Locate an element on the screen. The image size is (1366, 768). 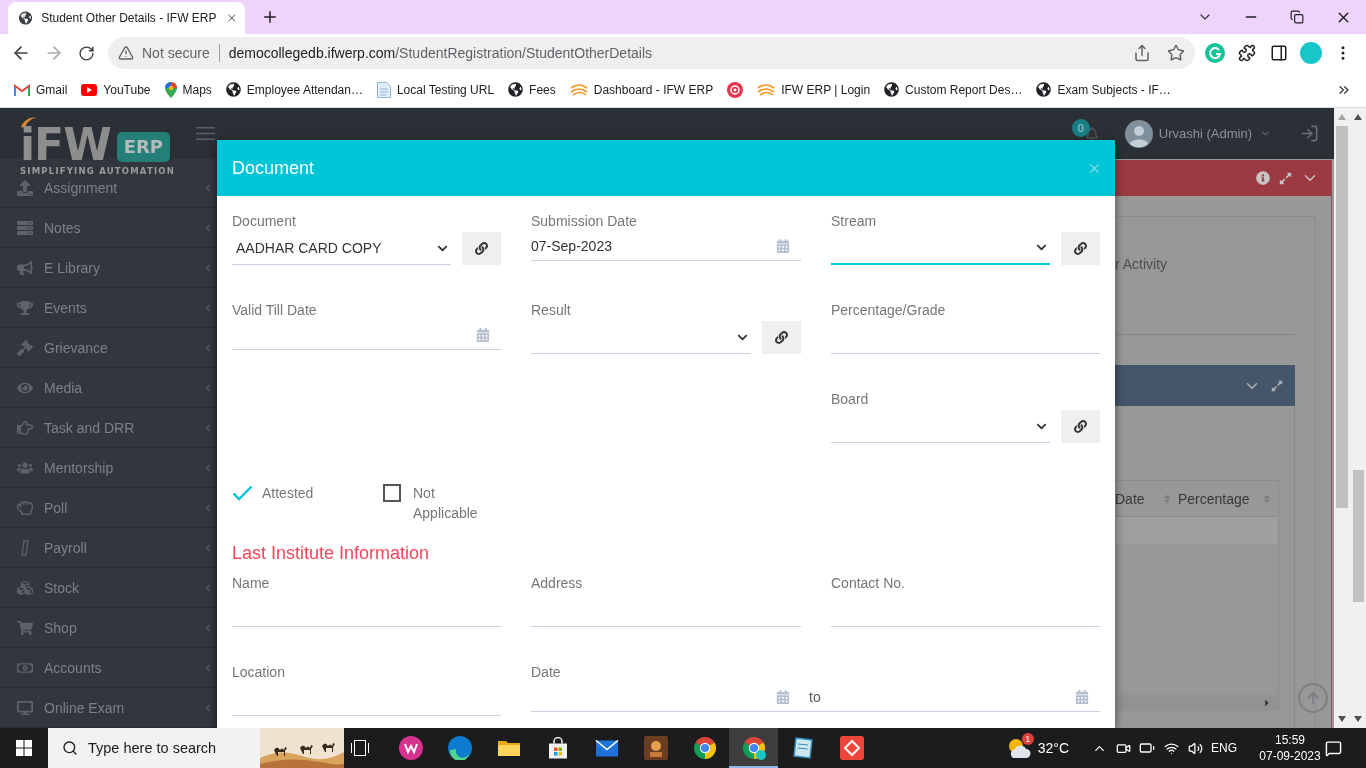
notepad-icon is located at coordinates (802, 748).